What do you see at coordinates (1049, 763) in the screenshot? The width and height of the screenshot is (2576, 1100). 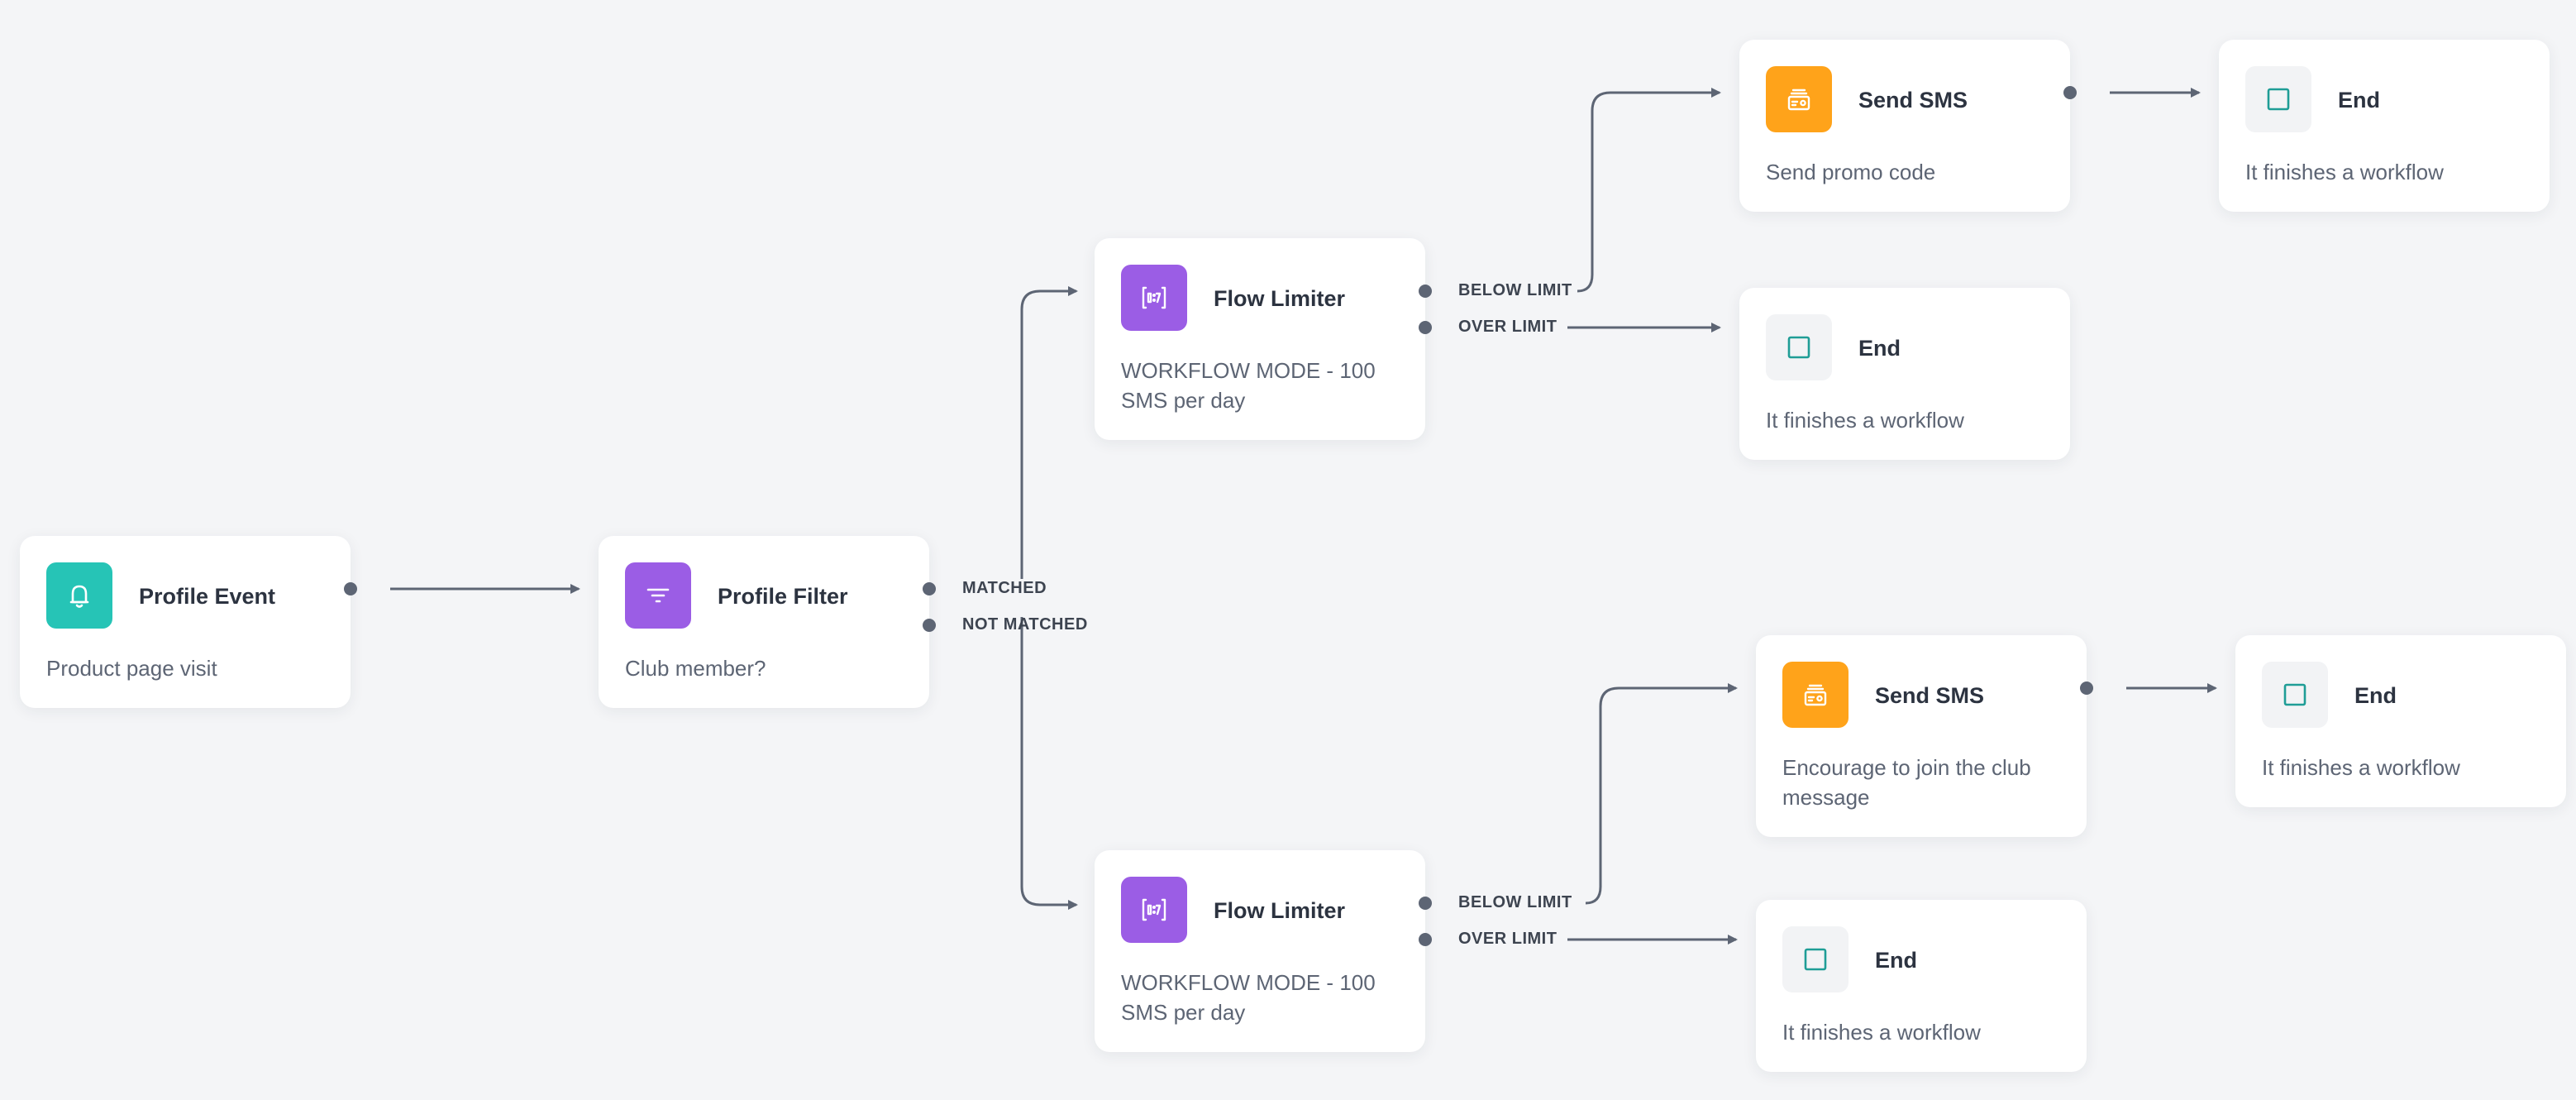 I see `connector-not-matched-to-limiter-bottom` at bounding box center [1049, 763].